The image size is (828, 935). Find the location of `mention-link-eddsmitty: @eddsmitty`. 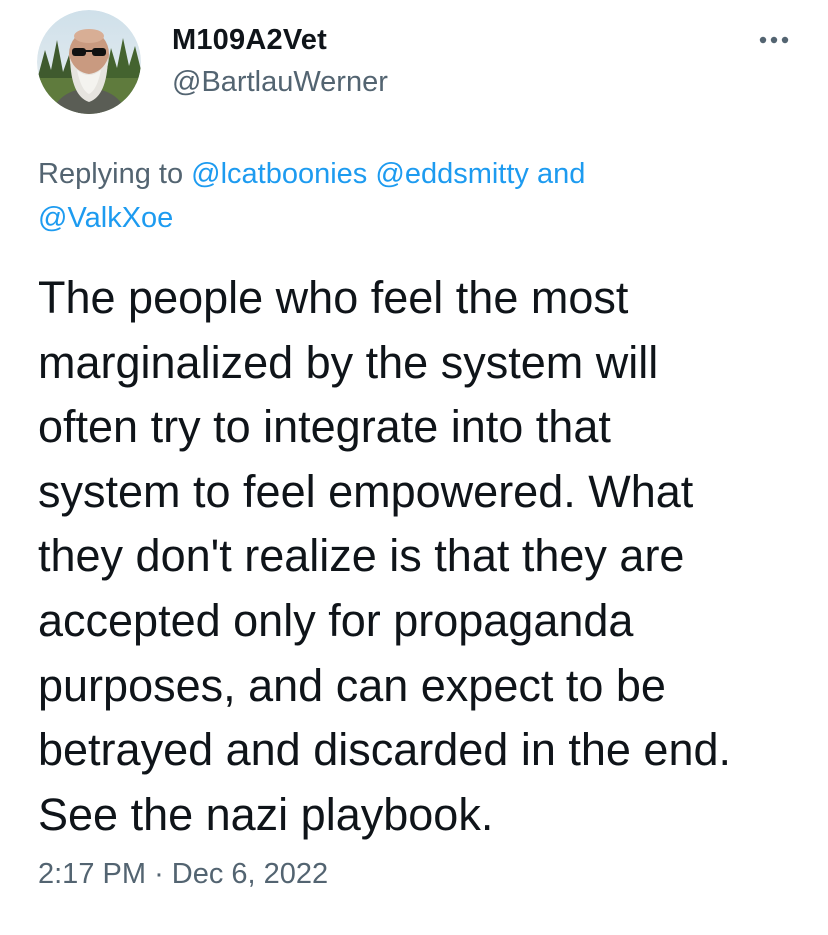

mention-link-eddsmitty: @eddsmitty is located at coordinates (452, 174).